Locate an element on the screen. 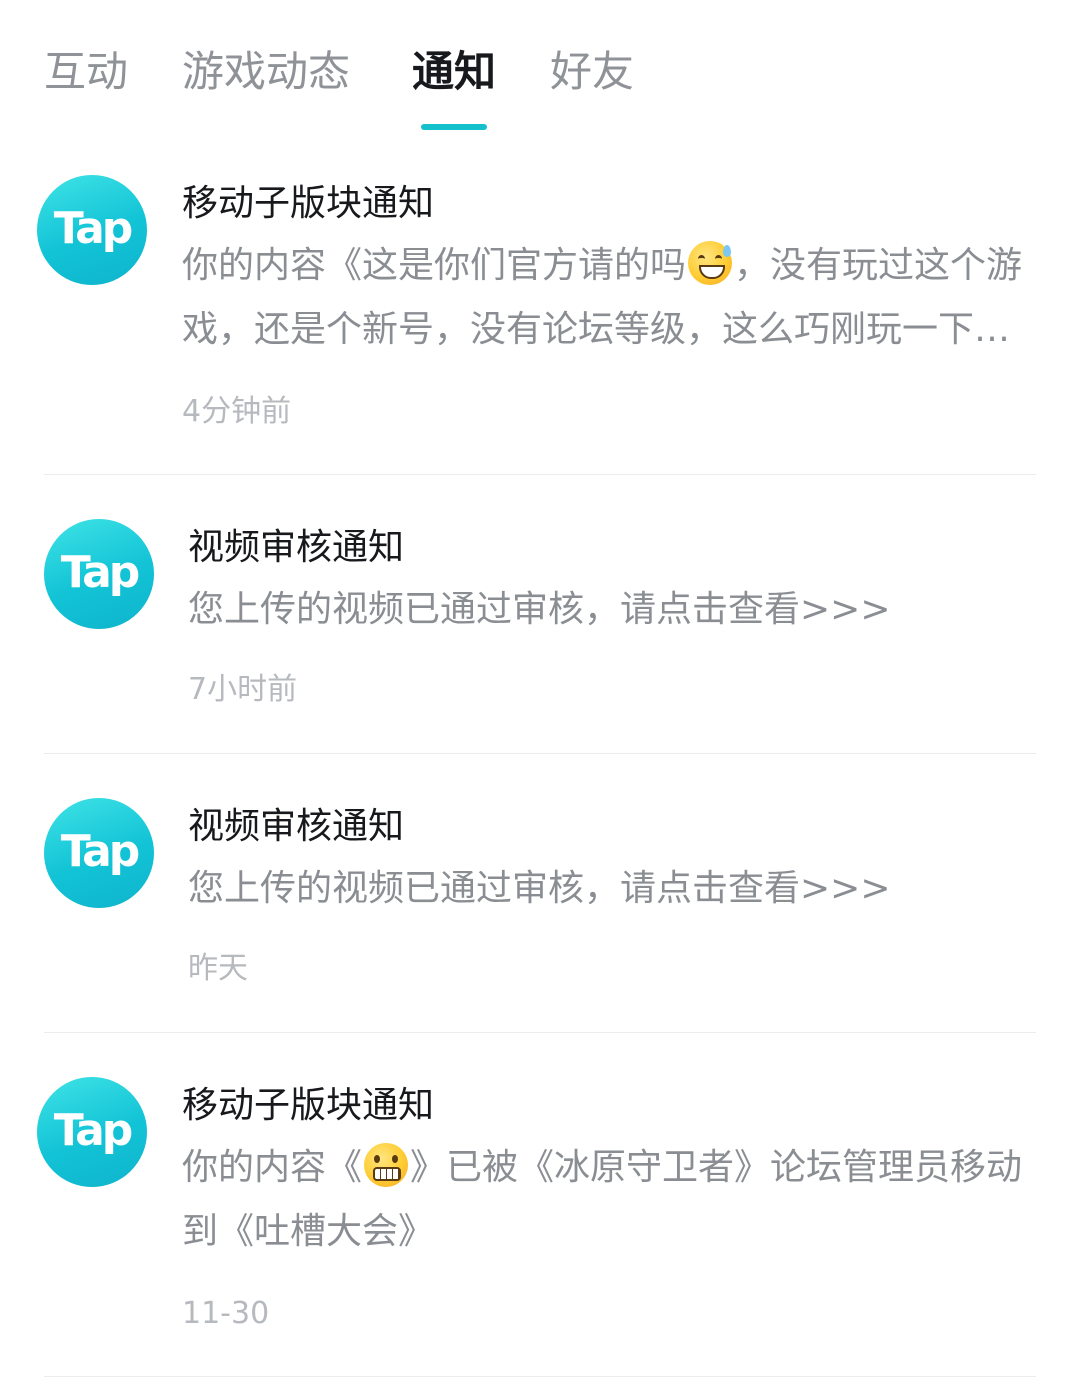 This screenshot has width=1080, height=1386. tab-bar: 互动 游戏动态 通知 好友 is located at coordinates (540, 70).